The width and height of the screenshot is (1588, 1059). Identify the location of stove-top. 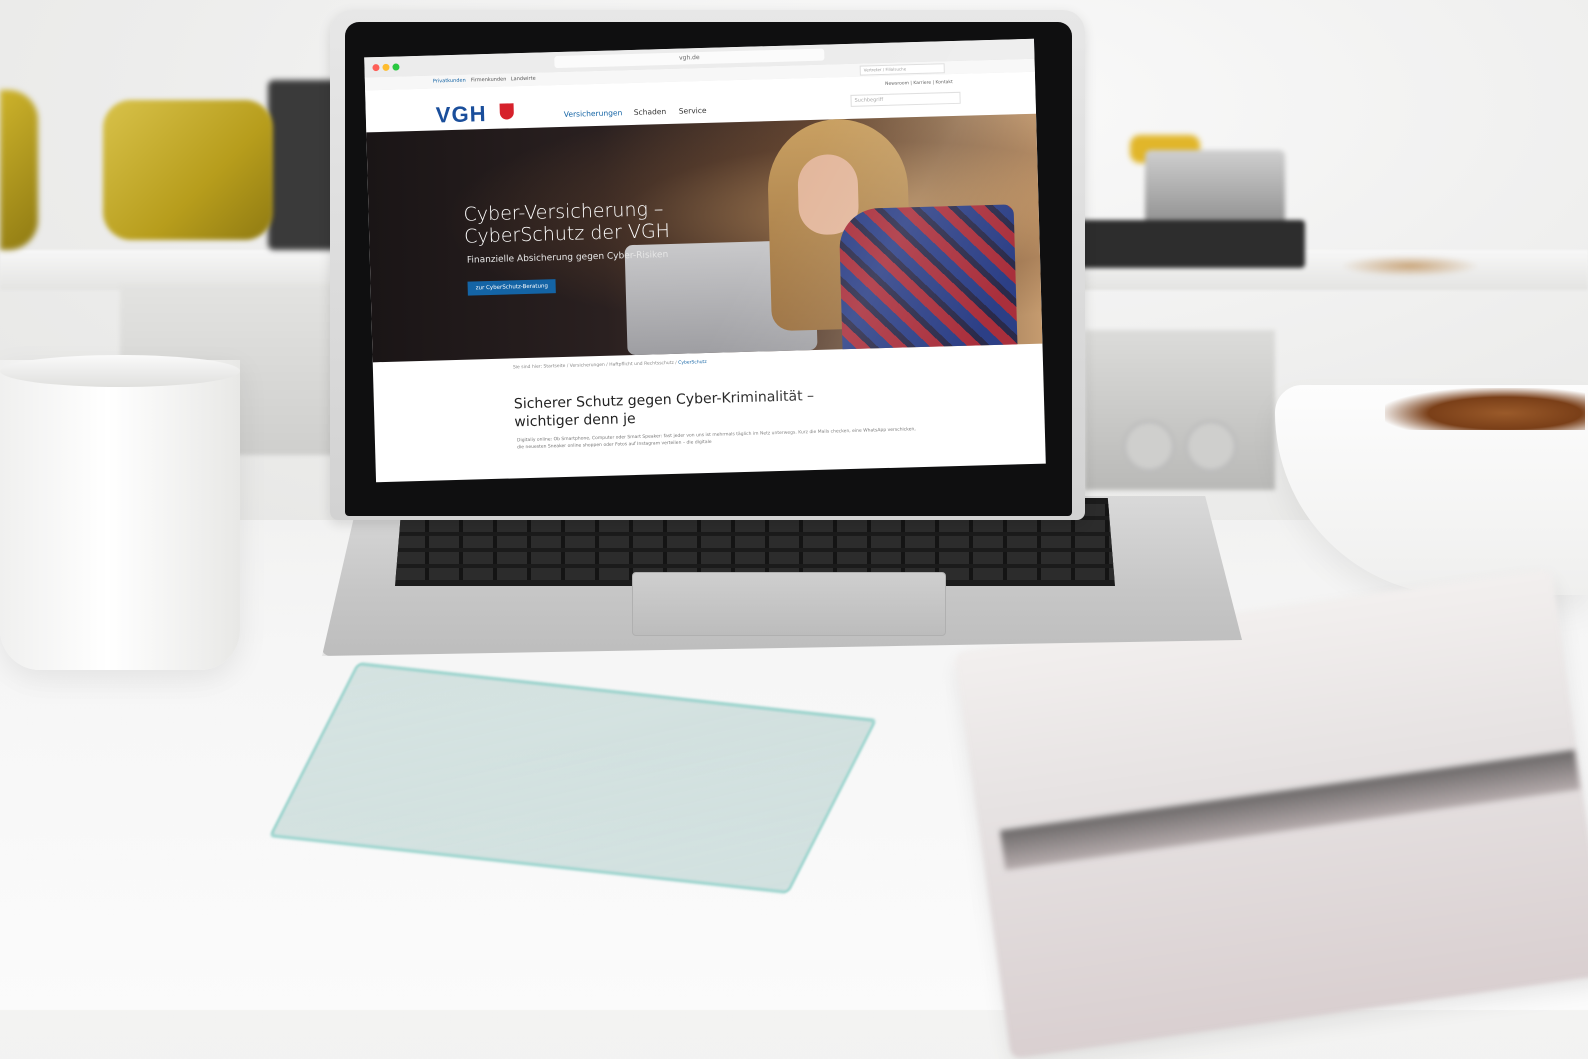
(1190, 244).